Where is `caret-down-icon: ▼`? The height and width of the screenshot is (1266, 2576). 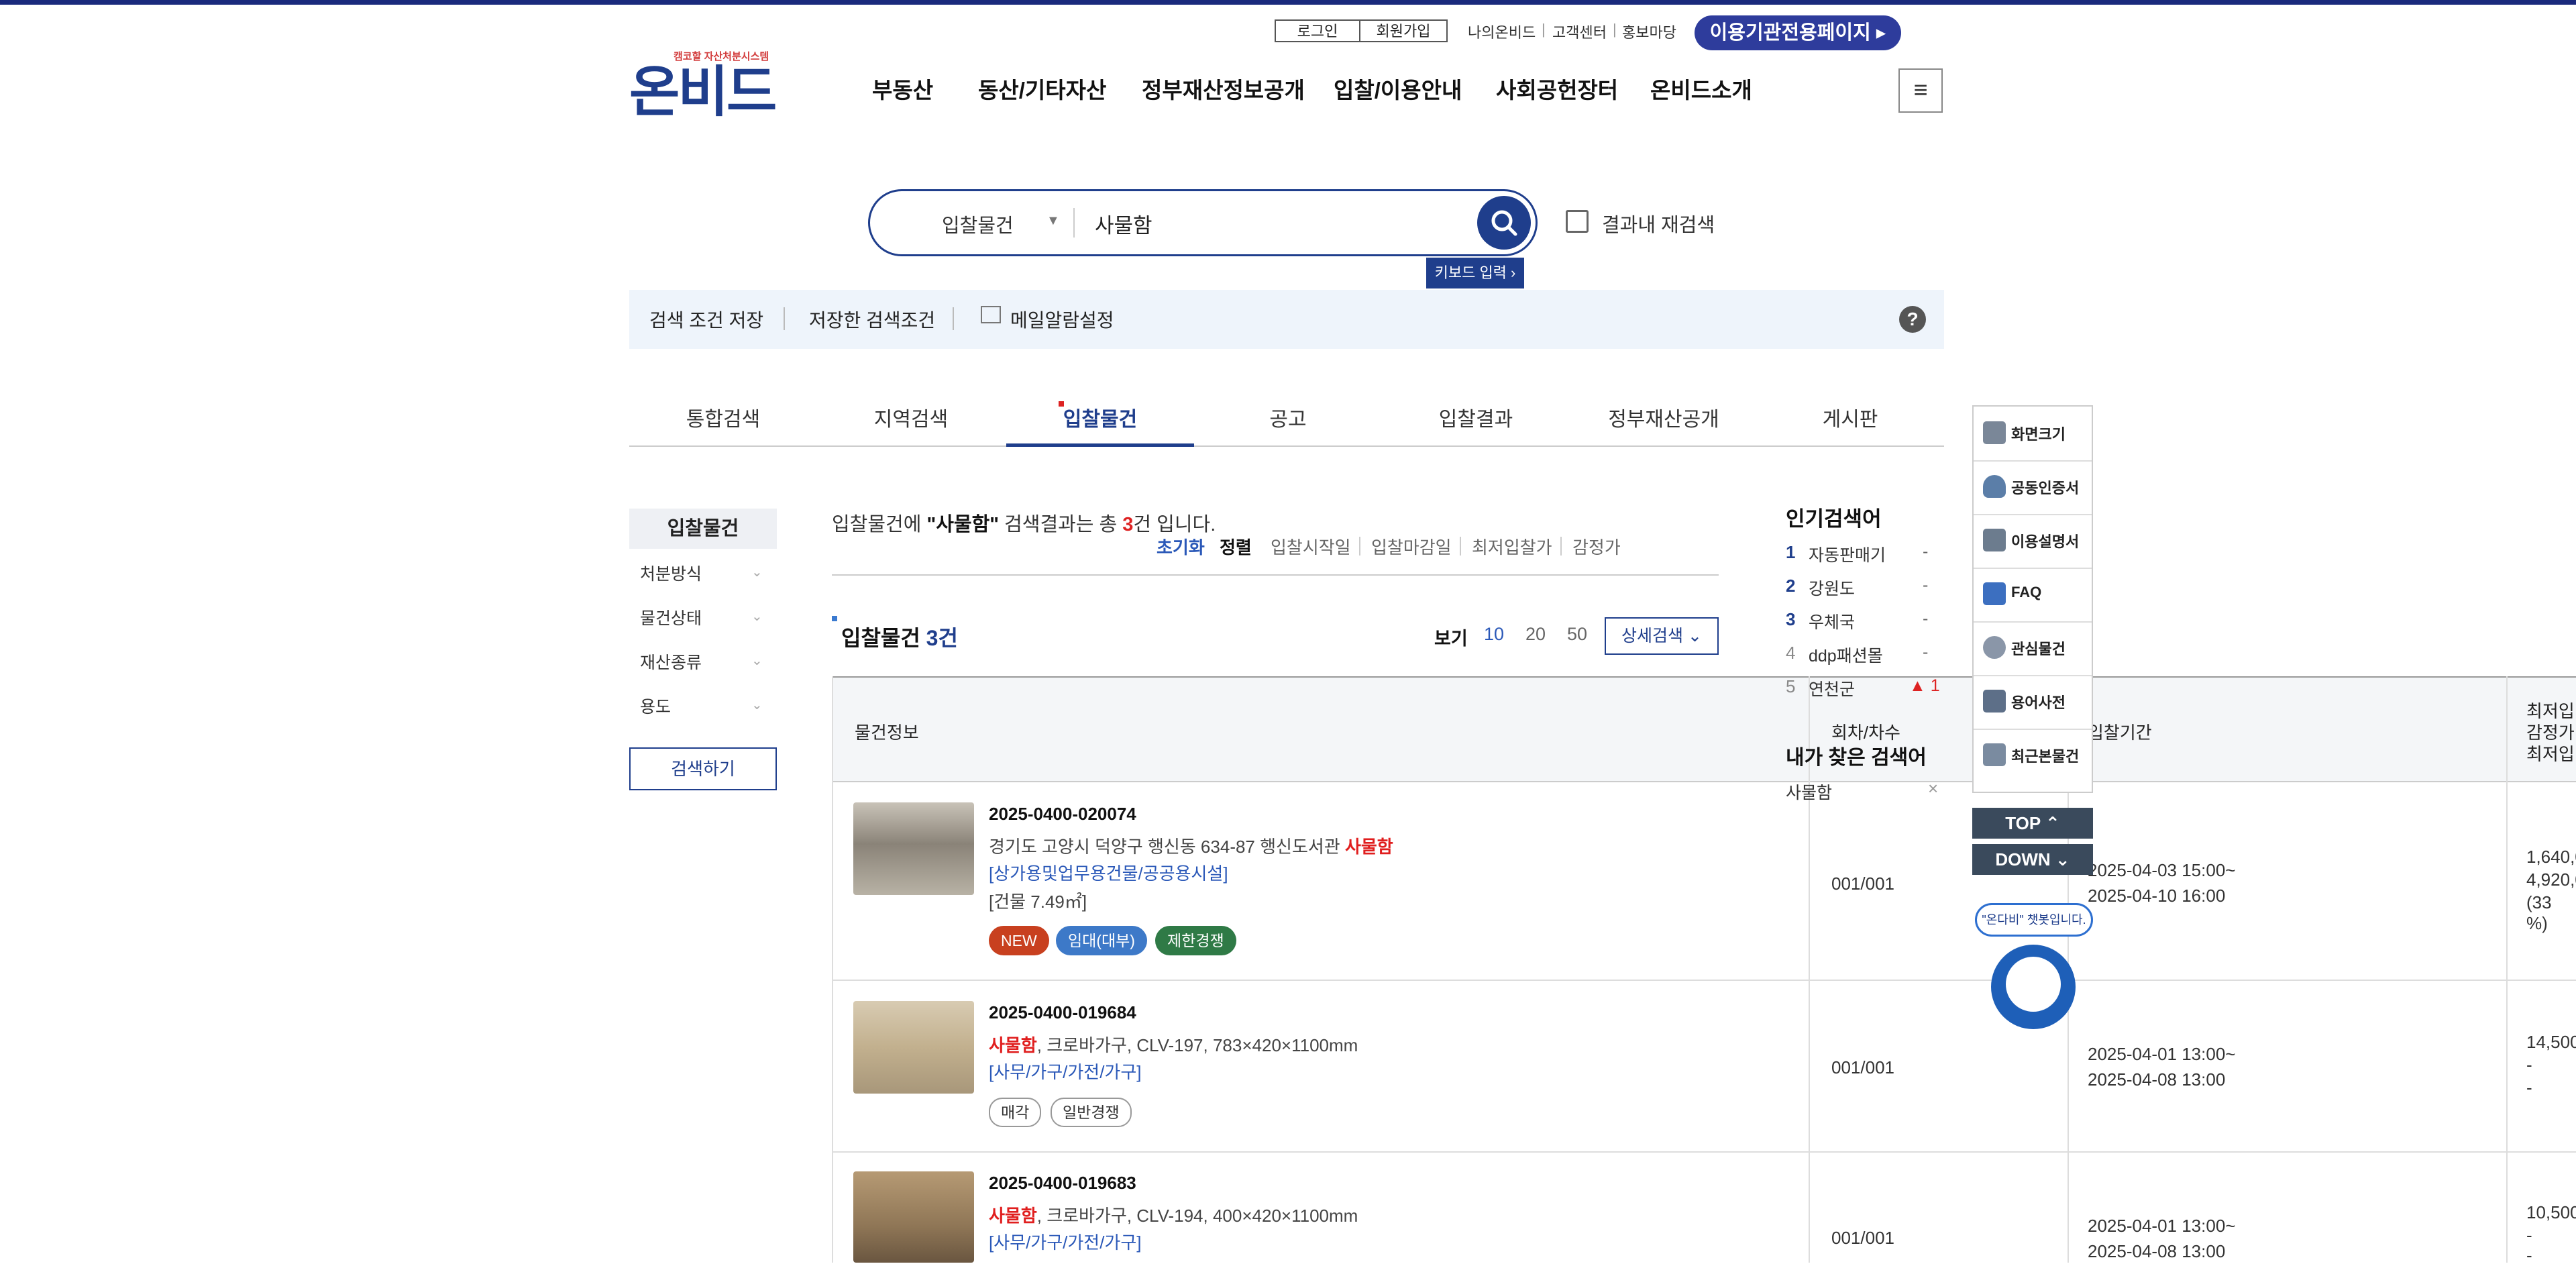 caret-down-icon: ▼ is located at coordinates (1053, 221).